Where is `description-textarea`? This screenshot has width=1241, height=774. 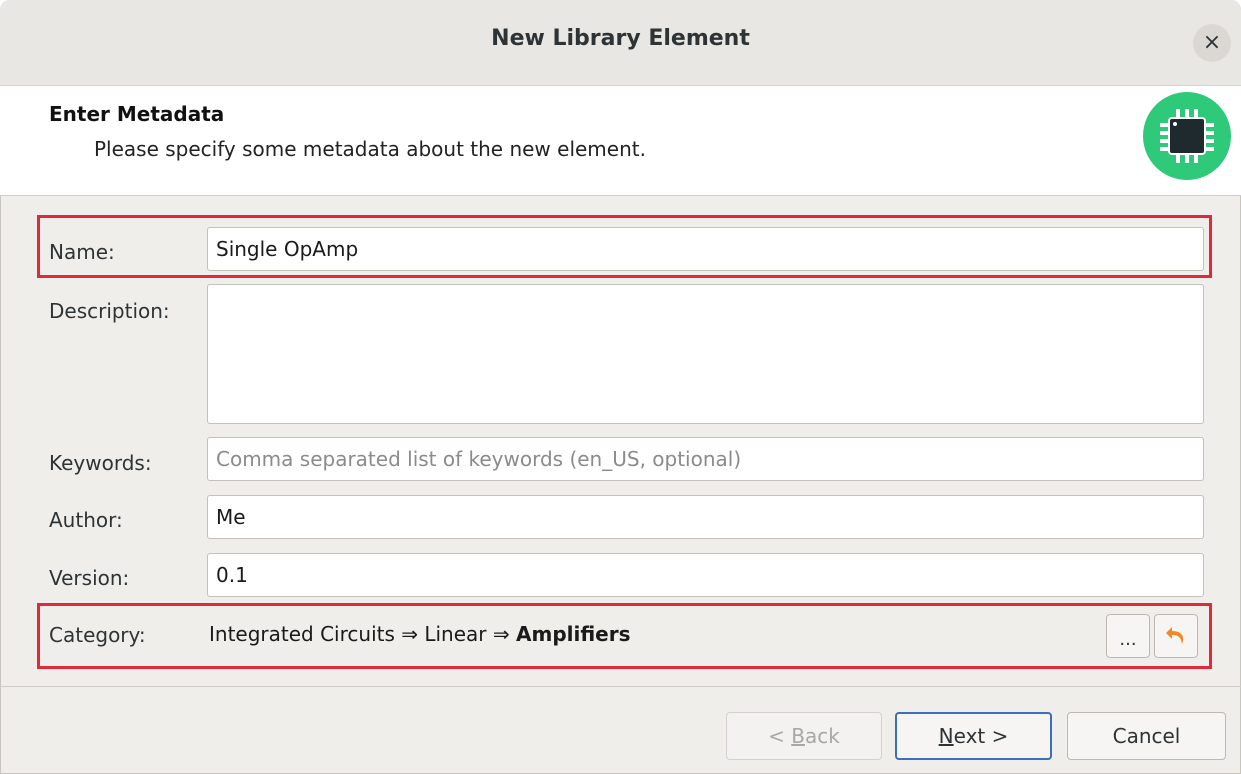 description-textarea is located at coordinates (705, 354).